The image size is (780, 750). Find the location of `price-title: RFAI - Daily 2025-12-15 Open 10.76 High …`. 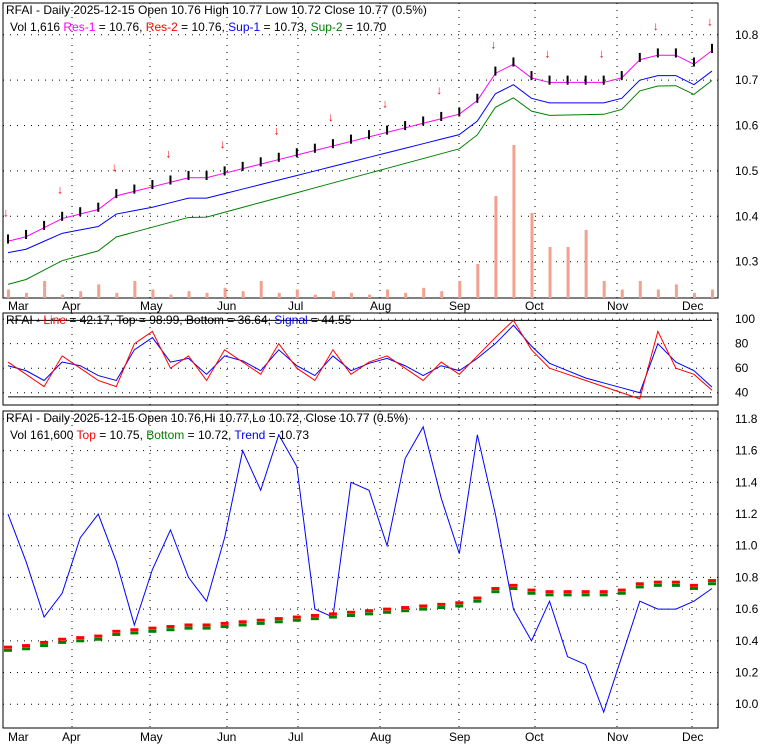

price-title: RFAI - Daily 2025-12-15 Open 10.76 High … is located at coordinates (216, 10).